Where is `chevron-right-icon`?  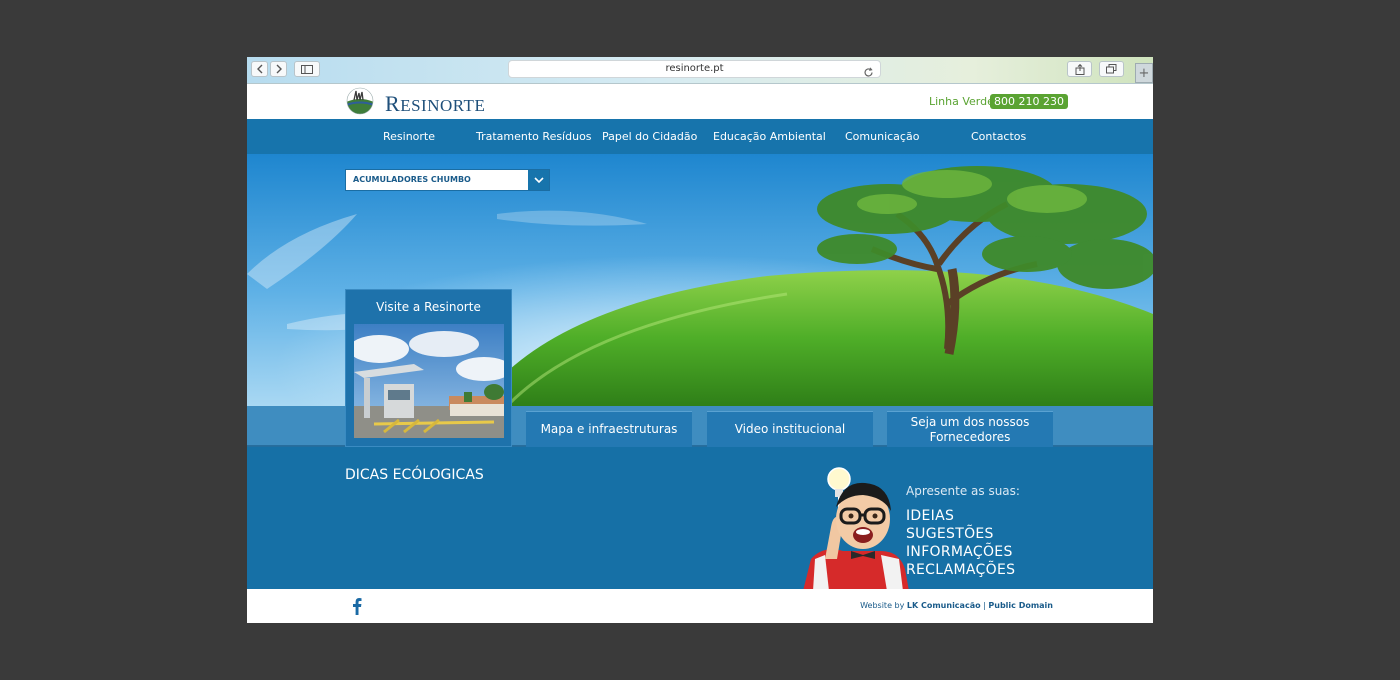 chevron-right-icon is located at coordinates (278, 69).